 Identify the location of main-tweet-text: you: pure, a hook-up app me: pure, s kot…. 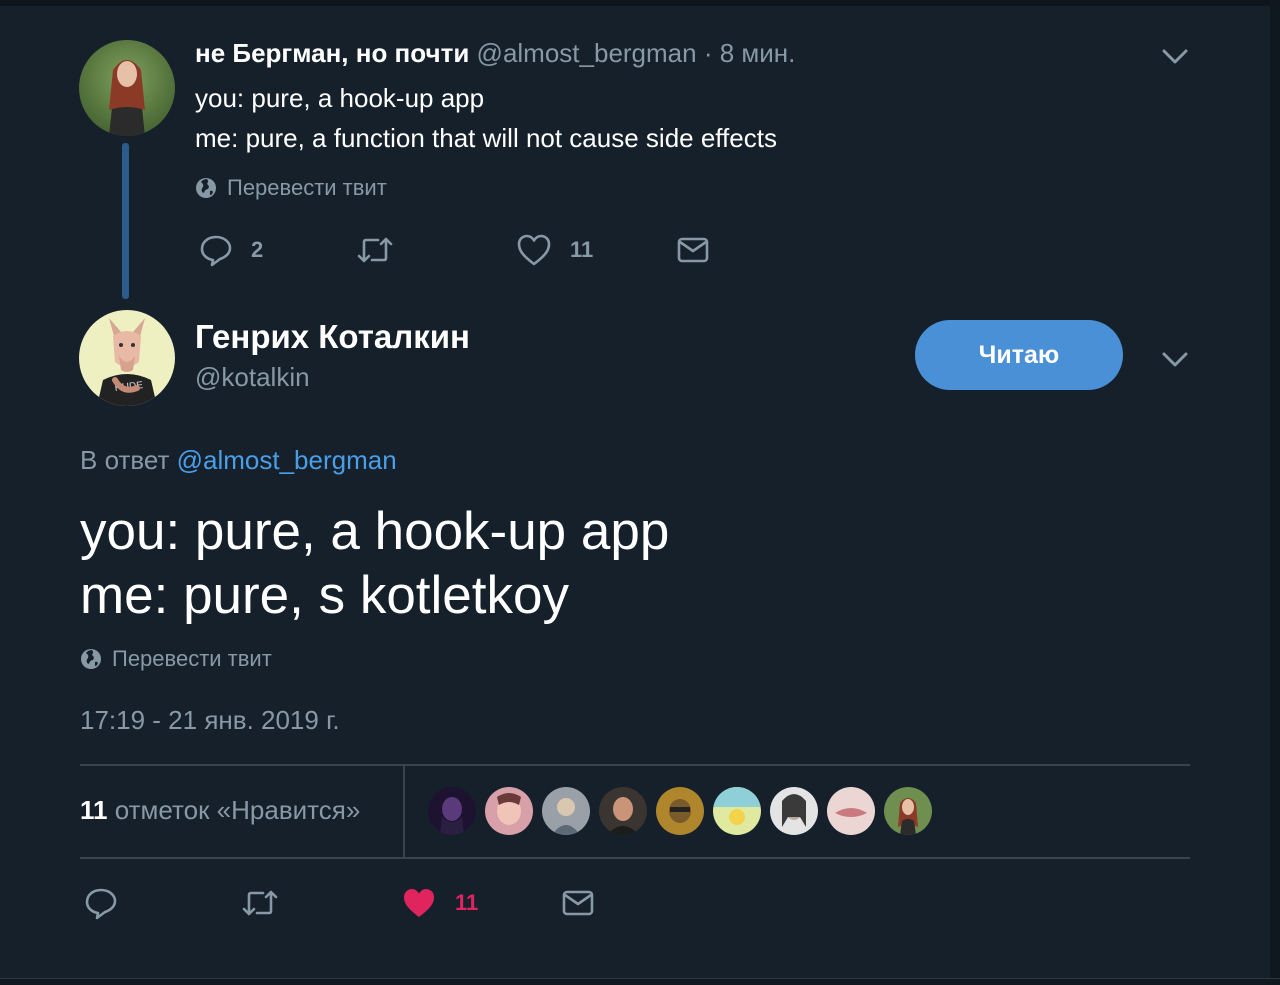
(374, 564).